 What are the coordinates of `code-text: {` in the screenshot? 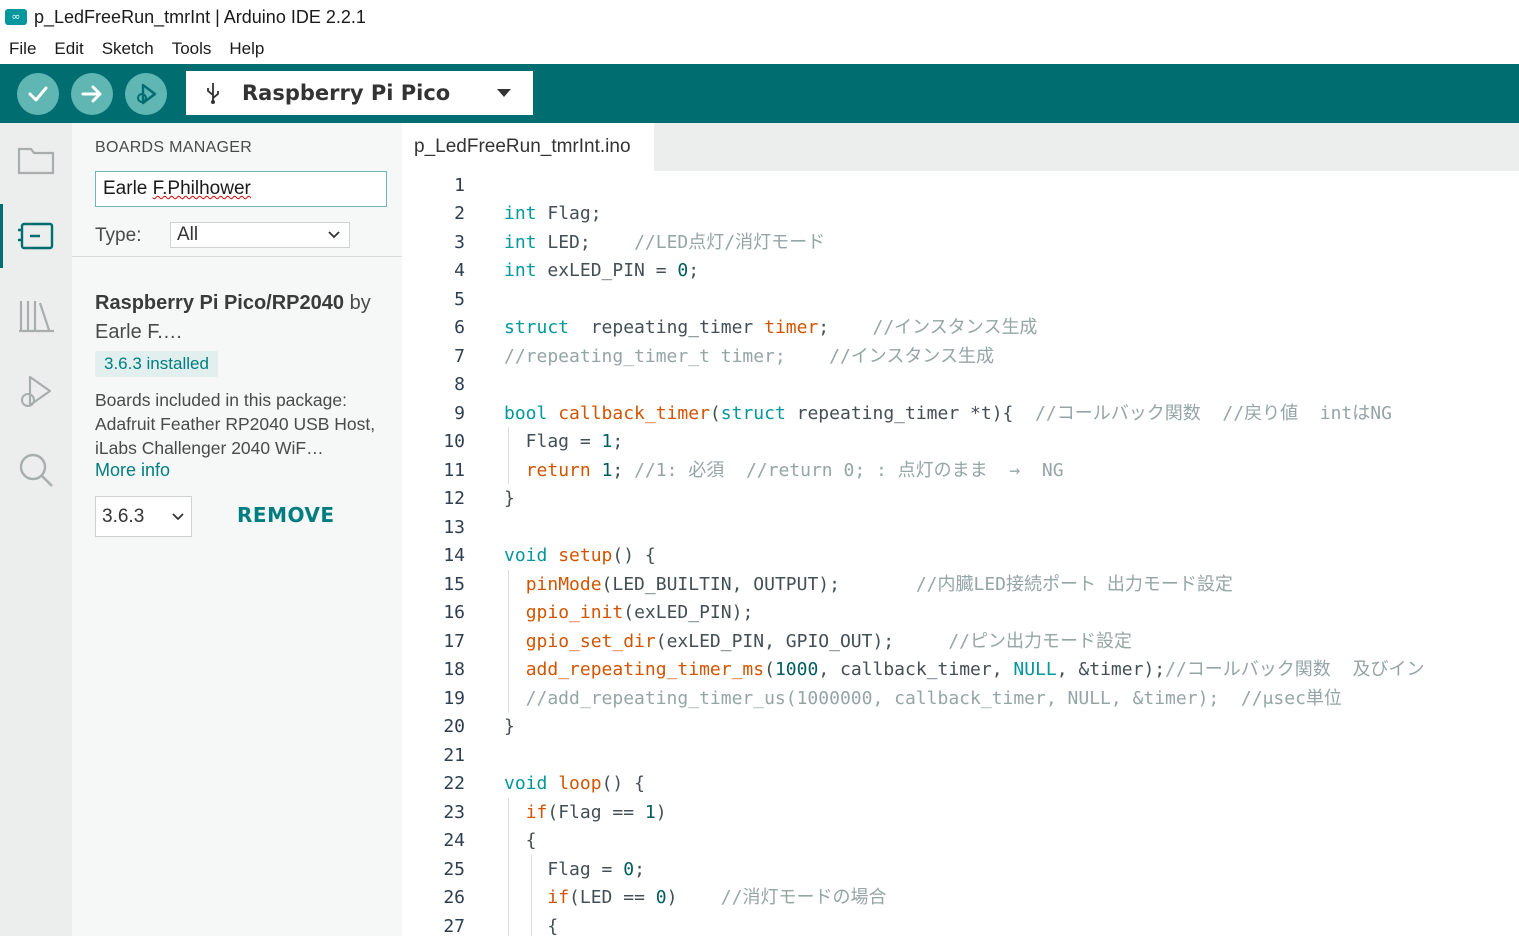 It's located at (520, 841).